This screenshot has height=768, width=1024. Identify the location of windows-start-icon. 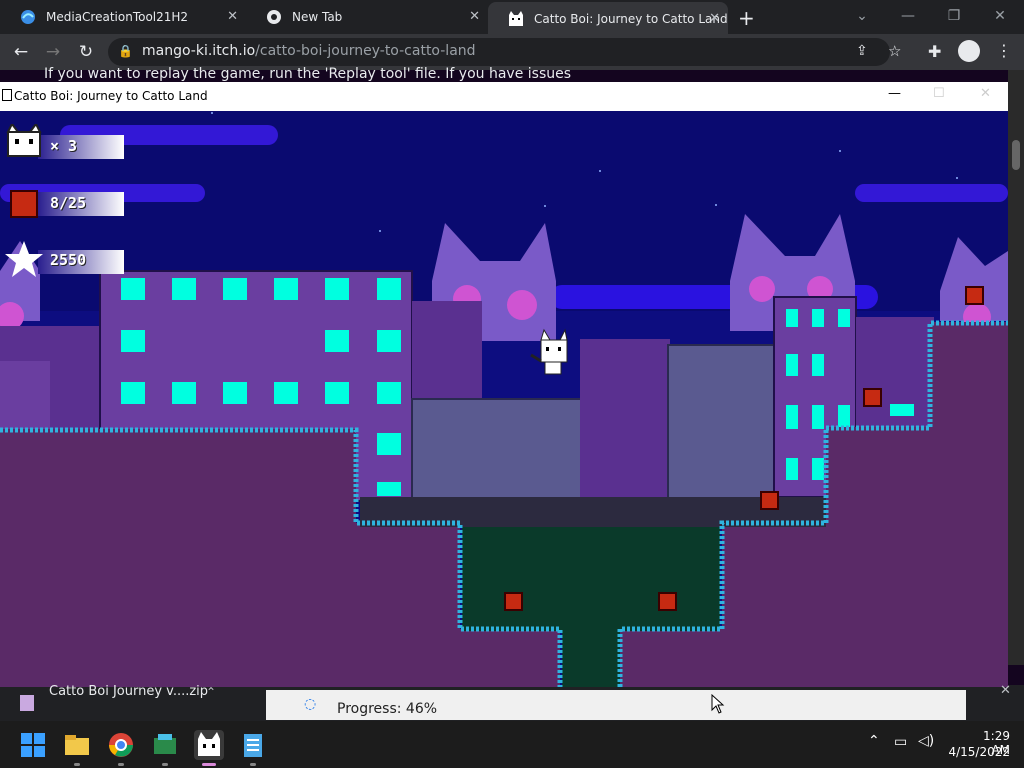
(33, 745).